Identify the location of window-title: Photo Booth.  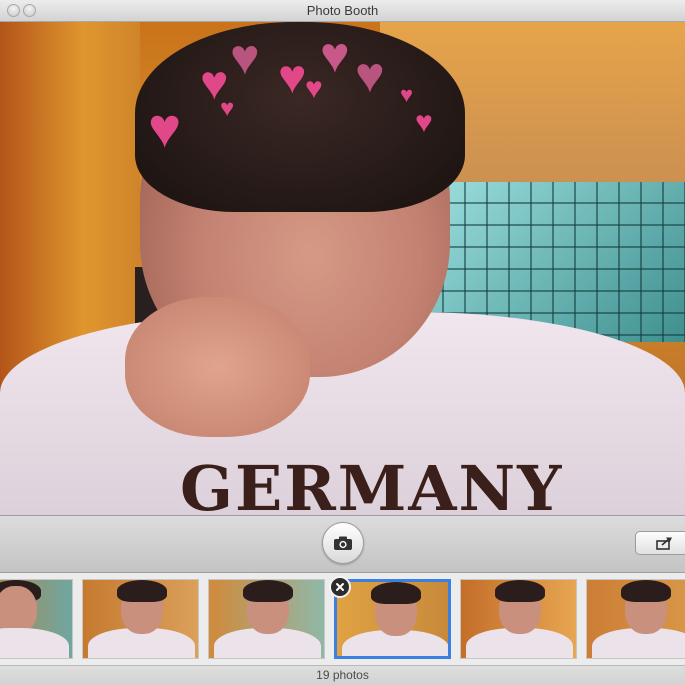
(342, 10).